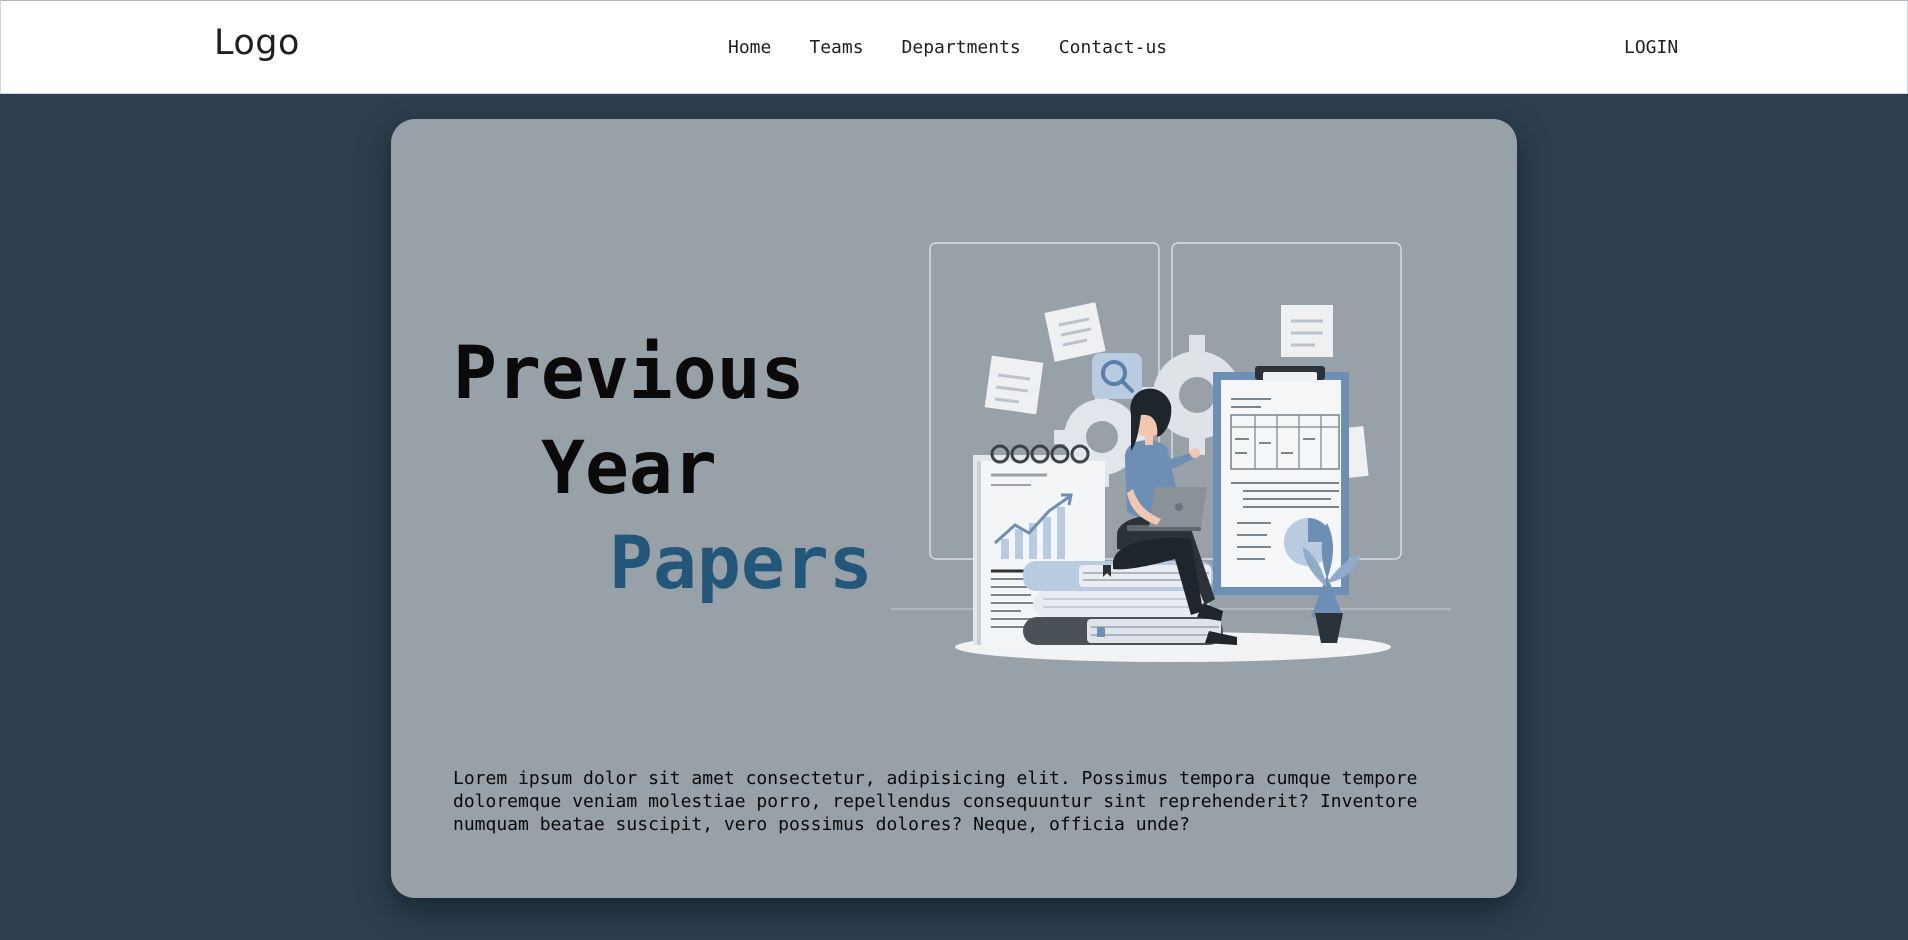 The width and height of the screenshot is (1908, 940). What do you see at coordinates (629, 373) in the screenshot?
I see `hero-title-line-1: Previous` at bounding box center [629, 373].